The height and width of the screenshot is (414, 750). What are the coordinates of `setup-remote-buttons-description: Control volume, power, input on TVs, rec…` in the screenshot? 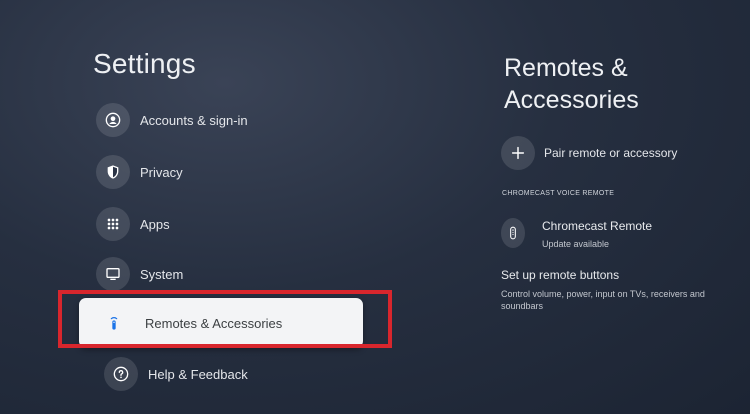 It's located at (603, 300).